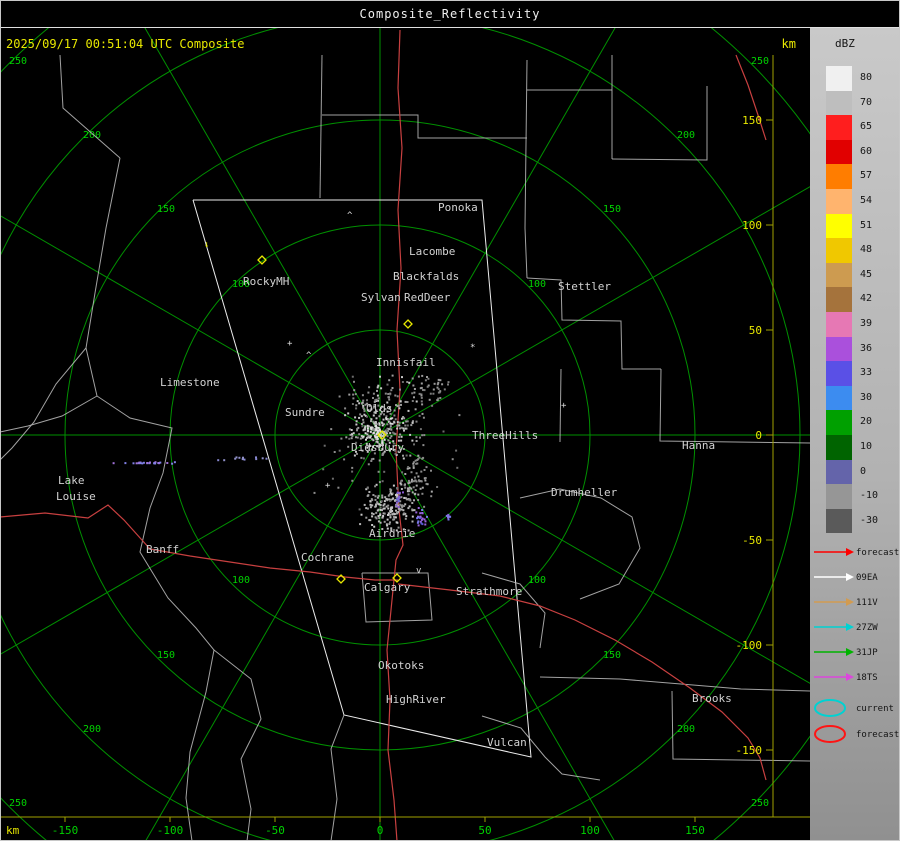 The width and height of the screenshot is (900, 841). I want to click on legend-arrow-row: forecast, so click(856, 553).